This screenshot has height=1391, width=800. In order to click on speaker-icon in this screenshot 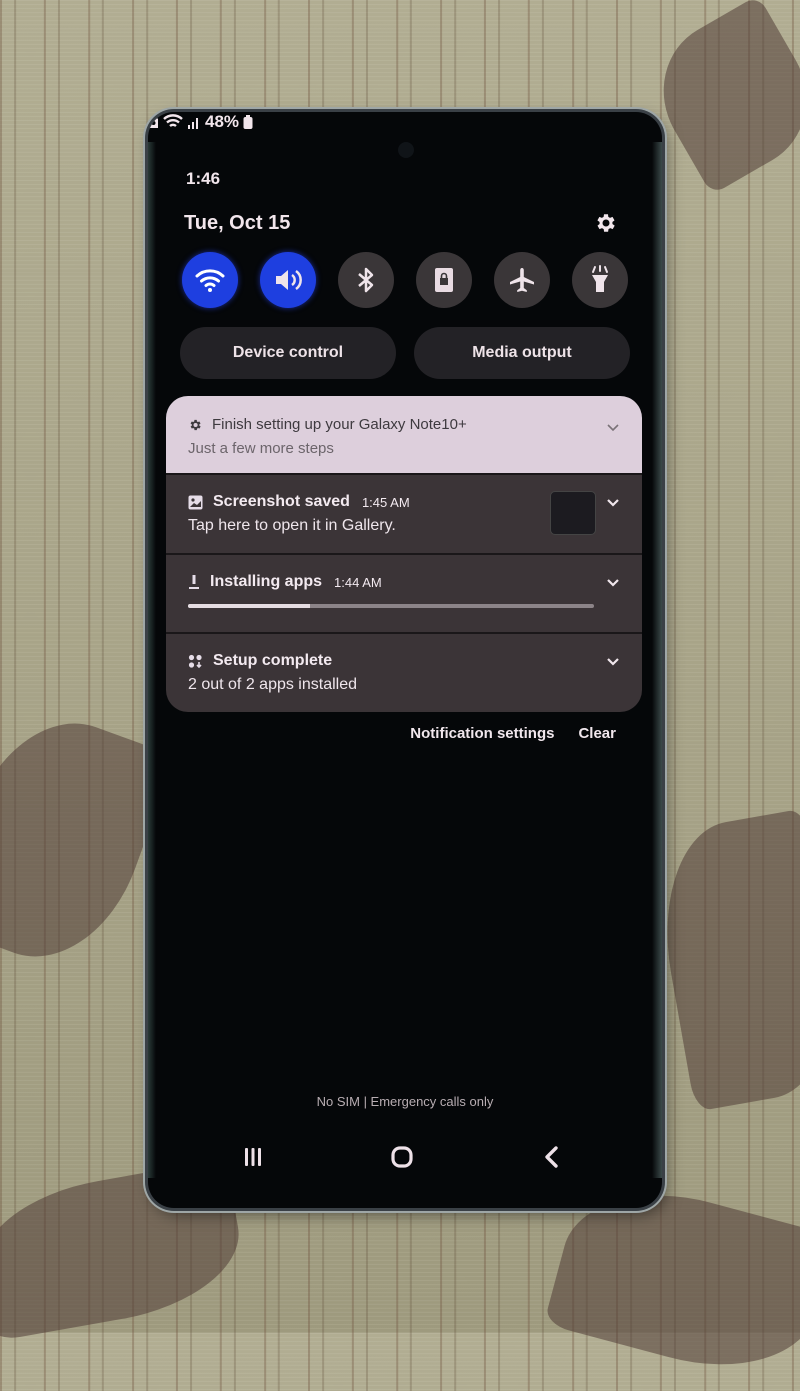, I will do `click(289, 280)`.